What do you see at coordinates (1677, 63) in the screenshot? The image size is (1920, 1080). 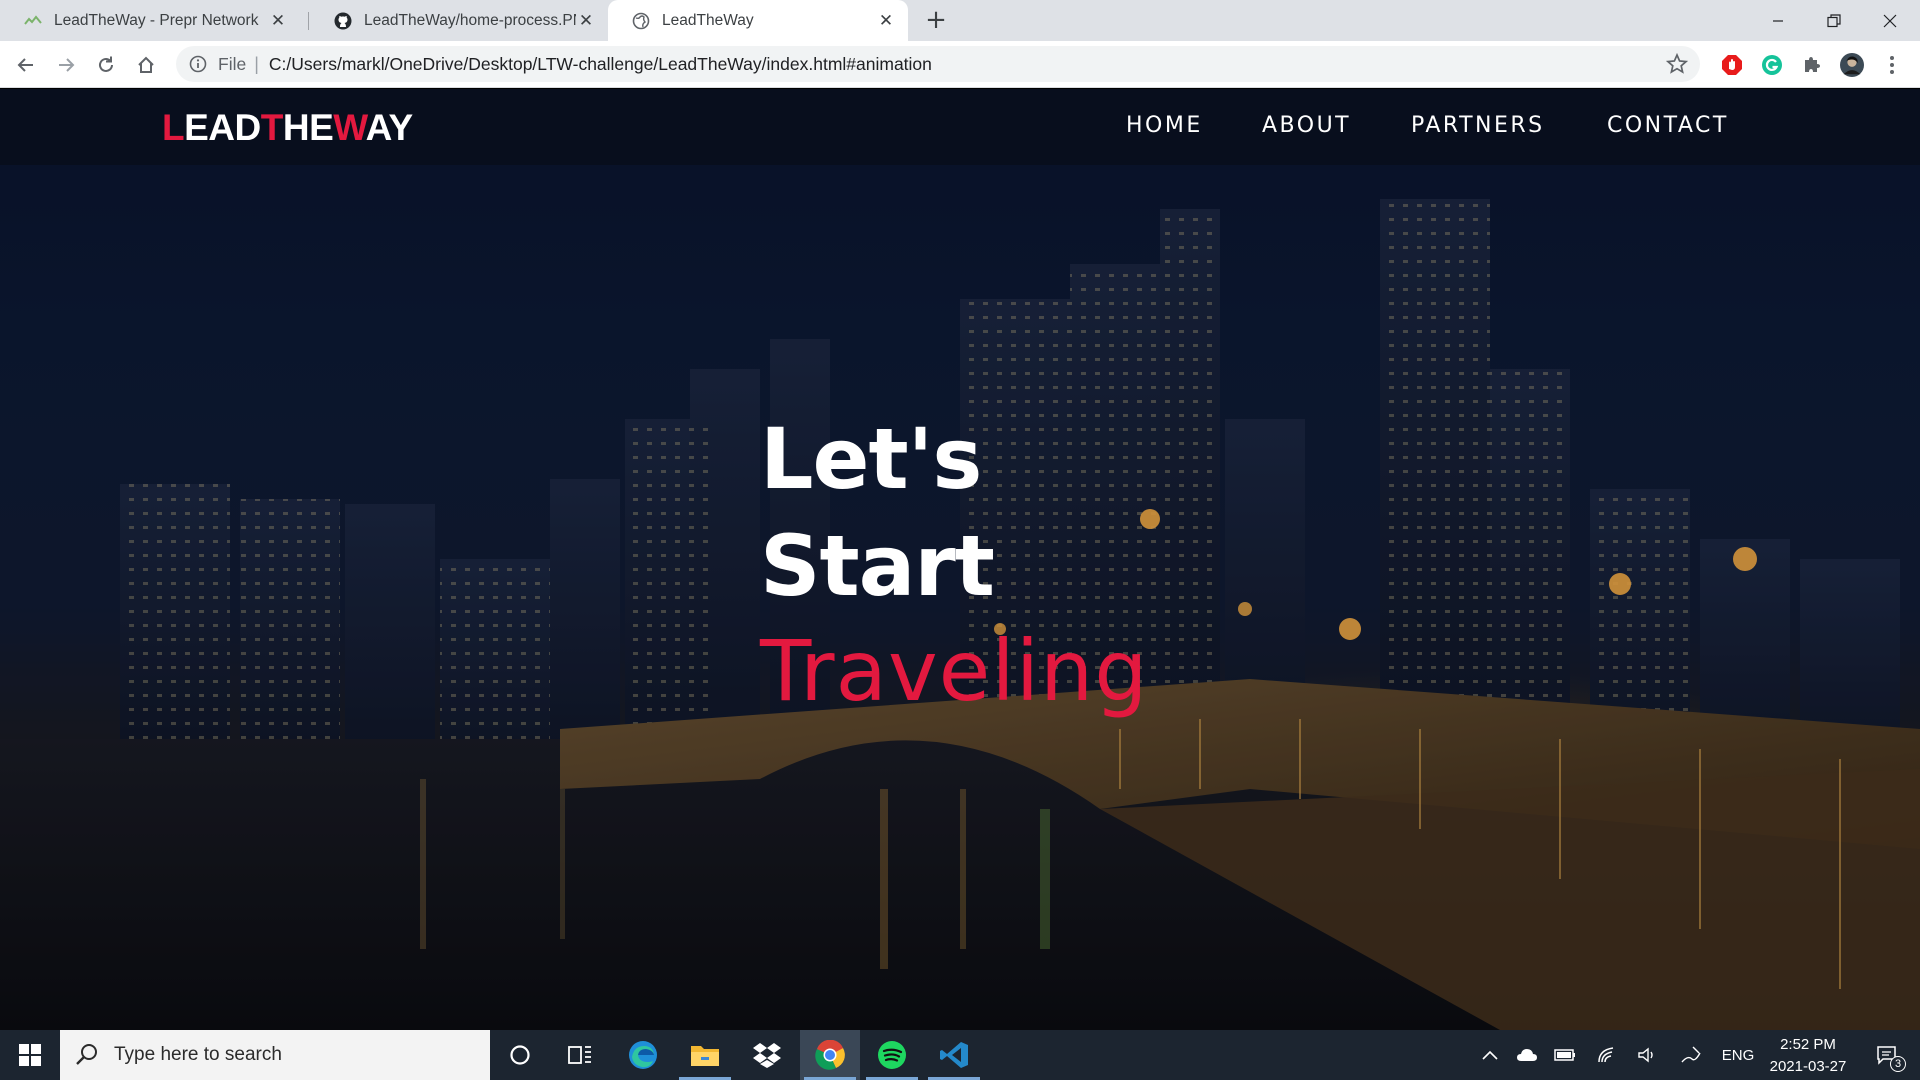 I see `bookmark-star-icon` at bounding box center [1677, 63].